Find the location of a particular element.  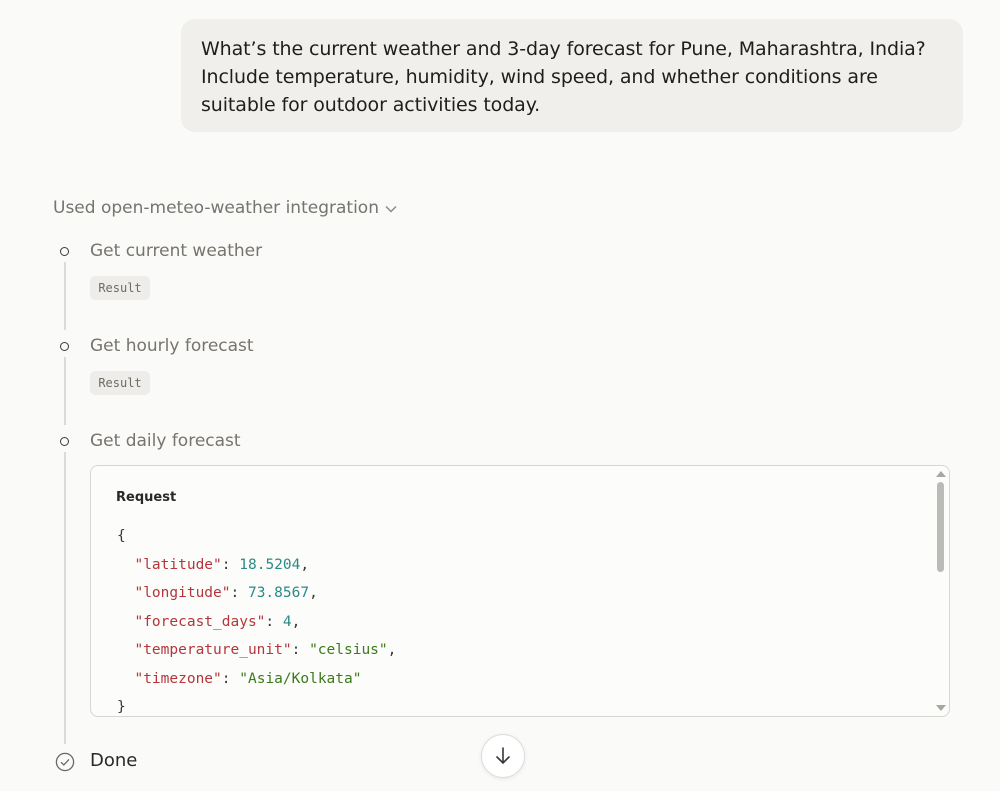

scroll-to-bottom-button is located at coordinates (503, 756).